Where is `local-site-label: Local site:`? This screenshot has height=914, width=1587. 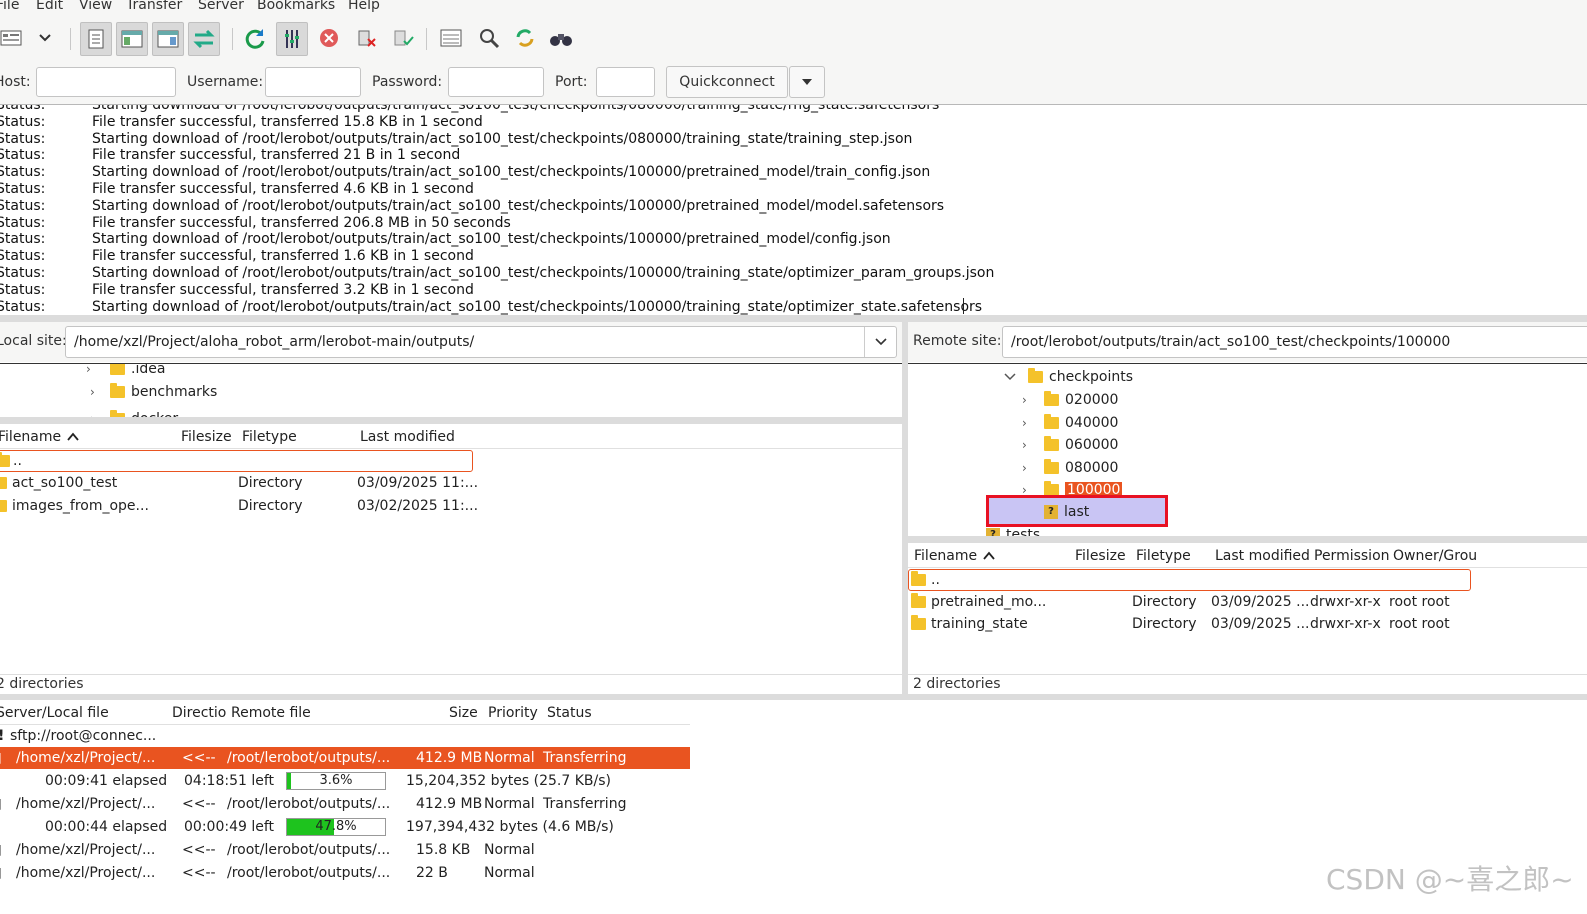
local-site-label: Local site: is located at coordinates (33, 341).